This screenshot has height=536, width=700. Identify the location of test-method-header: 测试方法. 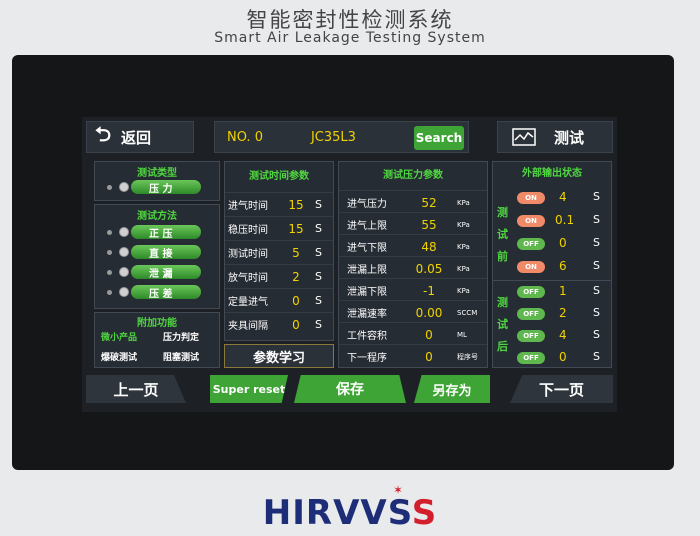
(157, 216).